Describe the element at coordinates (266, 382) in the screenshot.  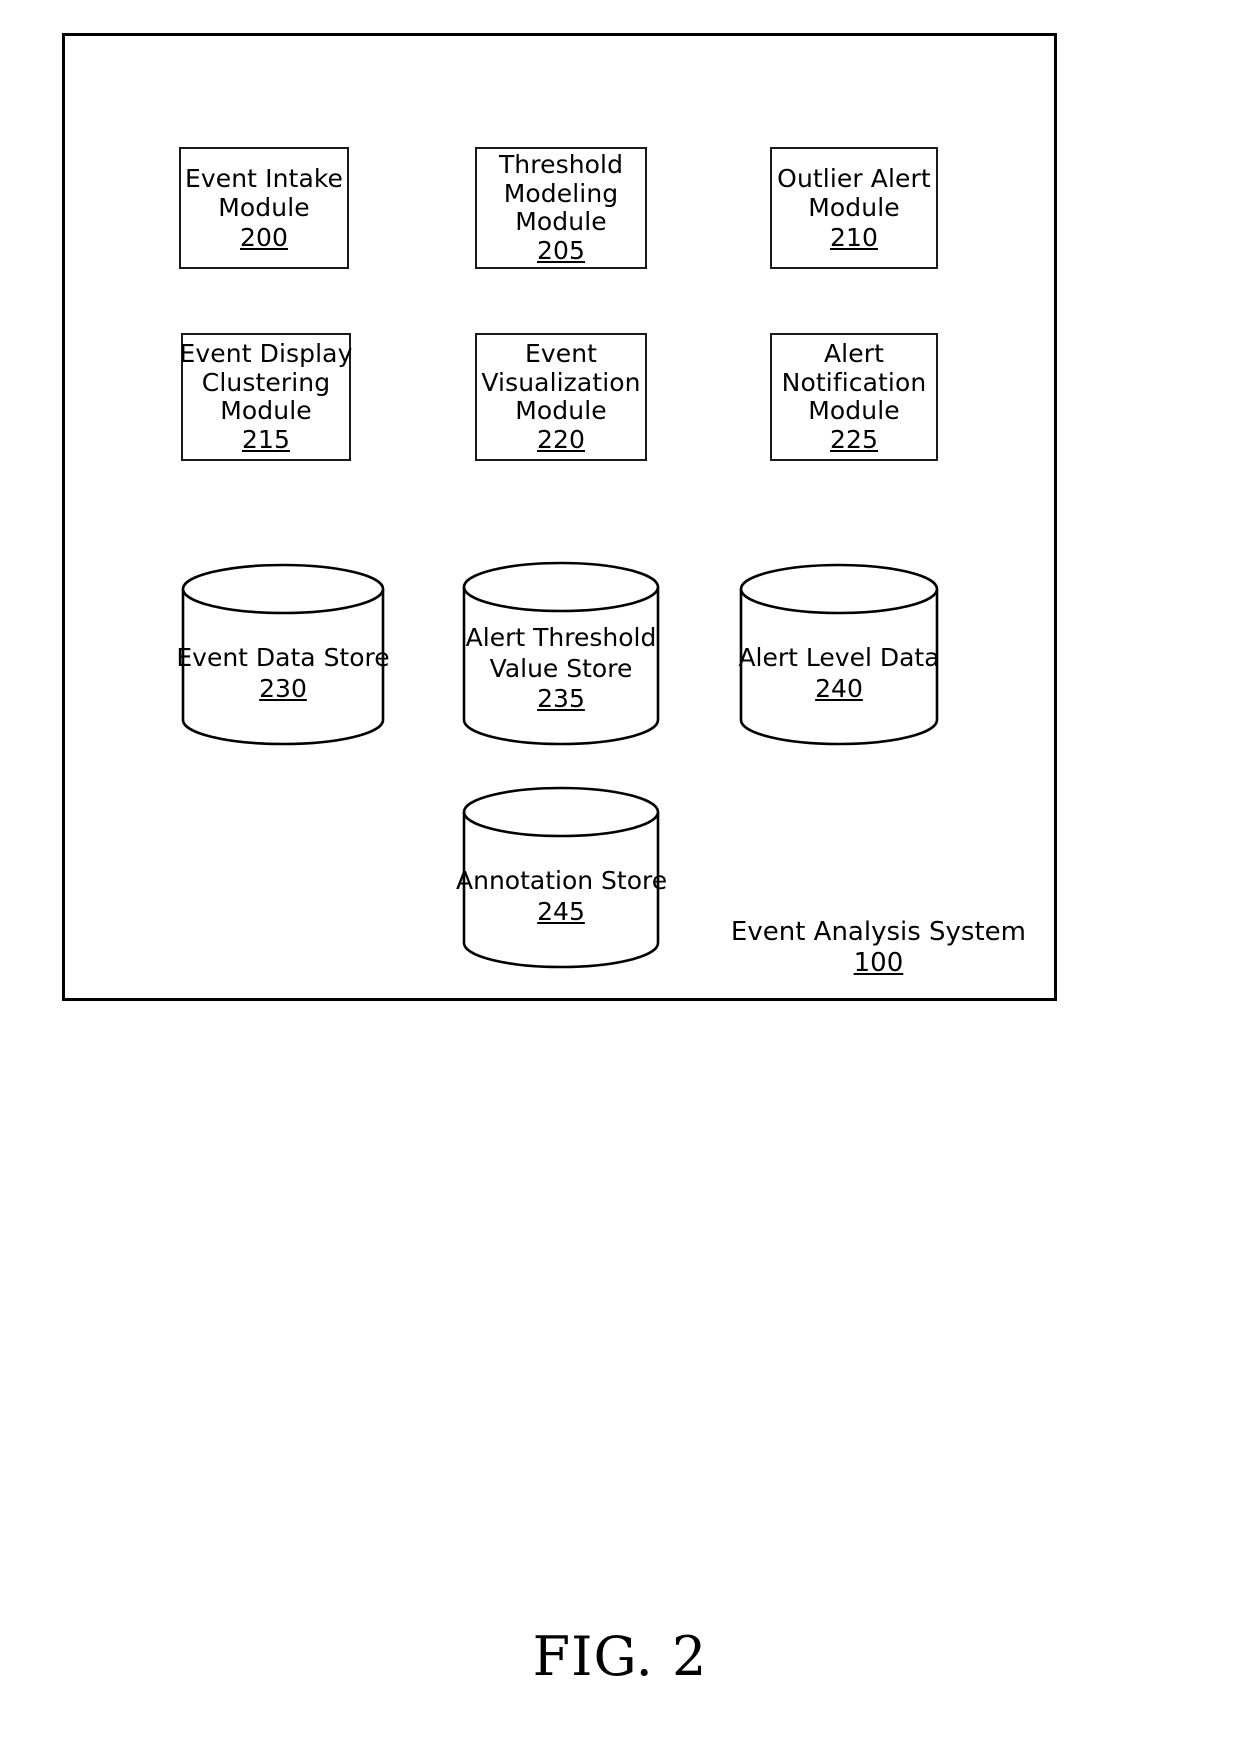
I see `module-title-line: Clustering` at that location.